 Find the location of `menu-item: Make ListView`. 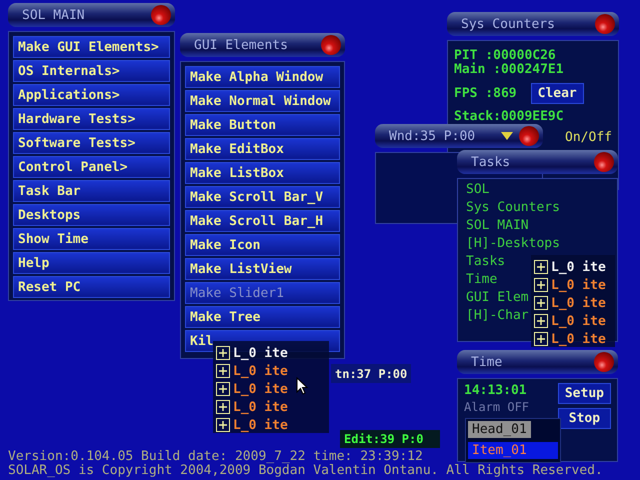

menu-item: Make ListView is located at coordinates (262, 269).